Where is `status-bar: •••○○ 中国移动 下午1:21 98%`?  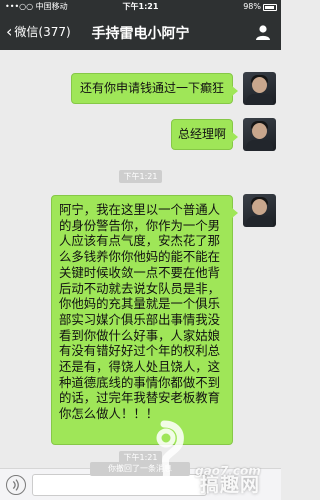
status-bar: •••○○ 中国移动 下午1:21 98% is located at coordinates (140, 7).